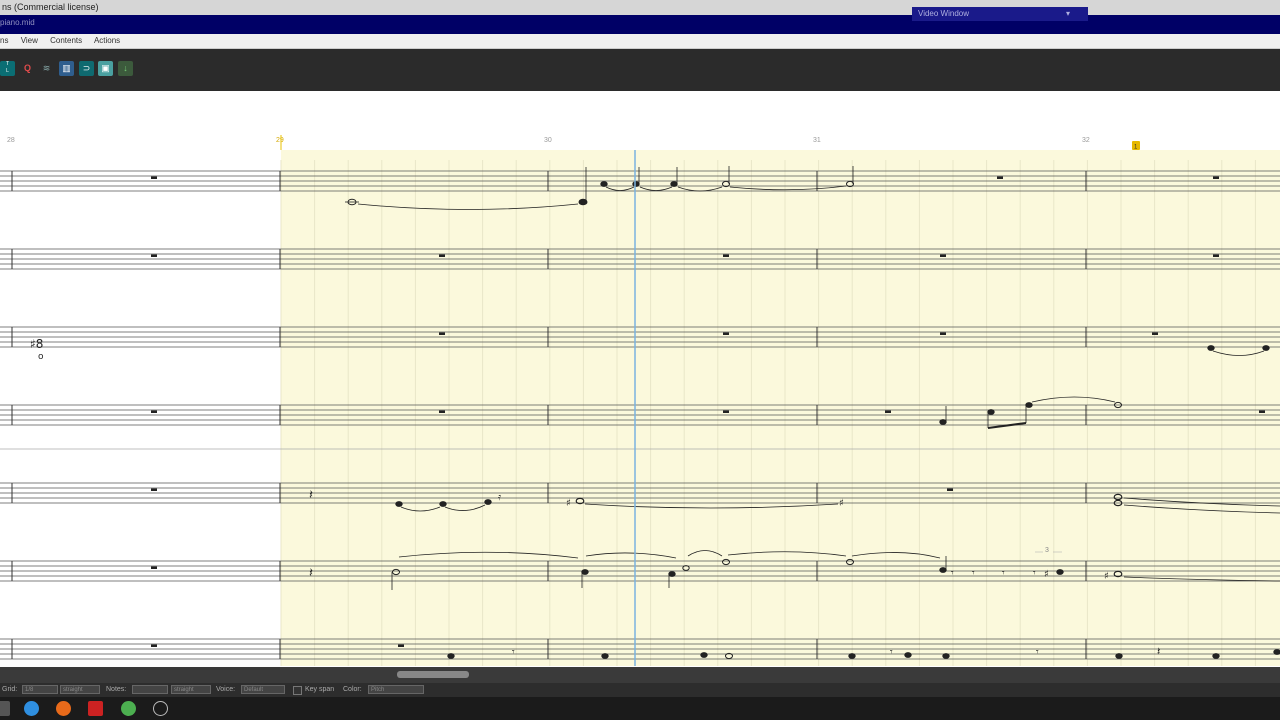 This screenshot has height=720, width=1280. What do you see at coordinates (640, 41) in the screenshot?
I see `menu-bar: ns View Contents Actions` at bounding box center [640, 41].